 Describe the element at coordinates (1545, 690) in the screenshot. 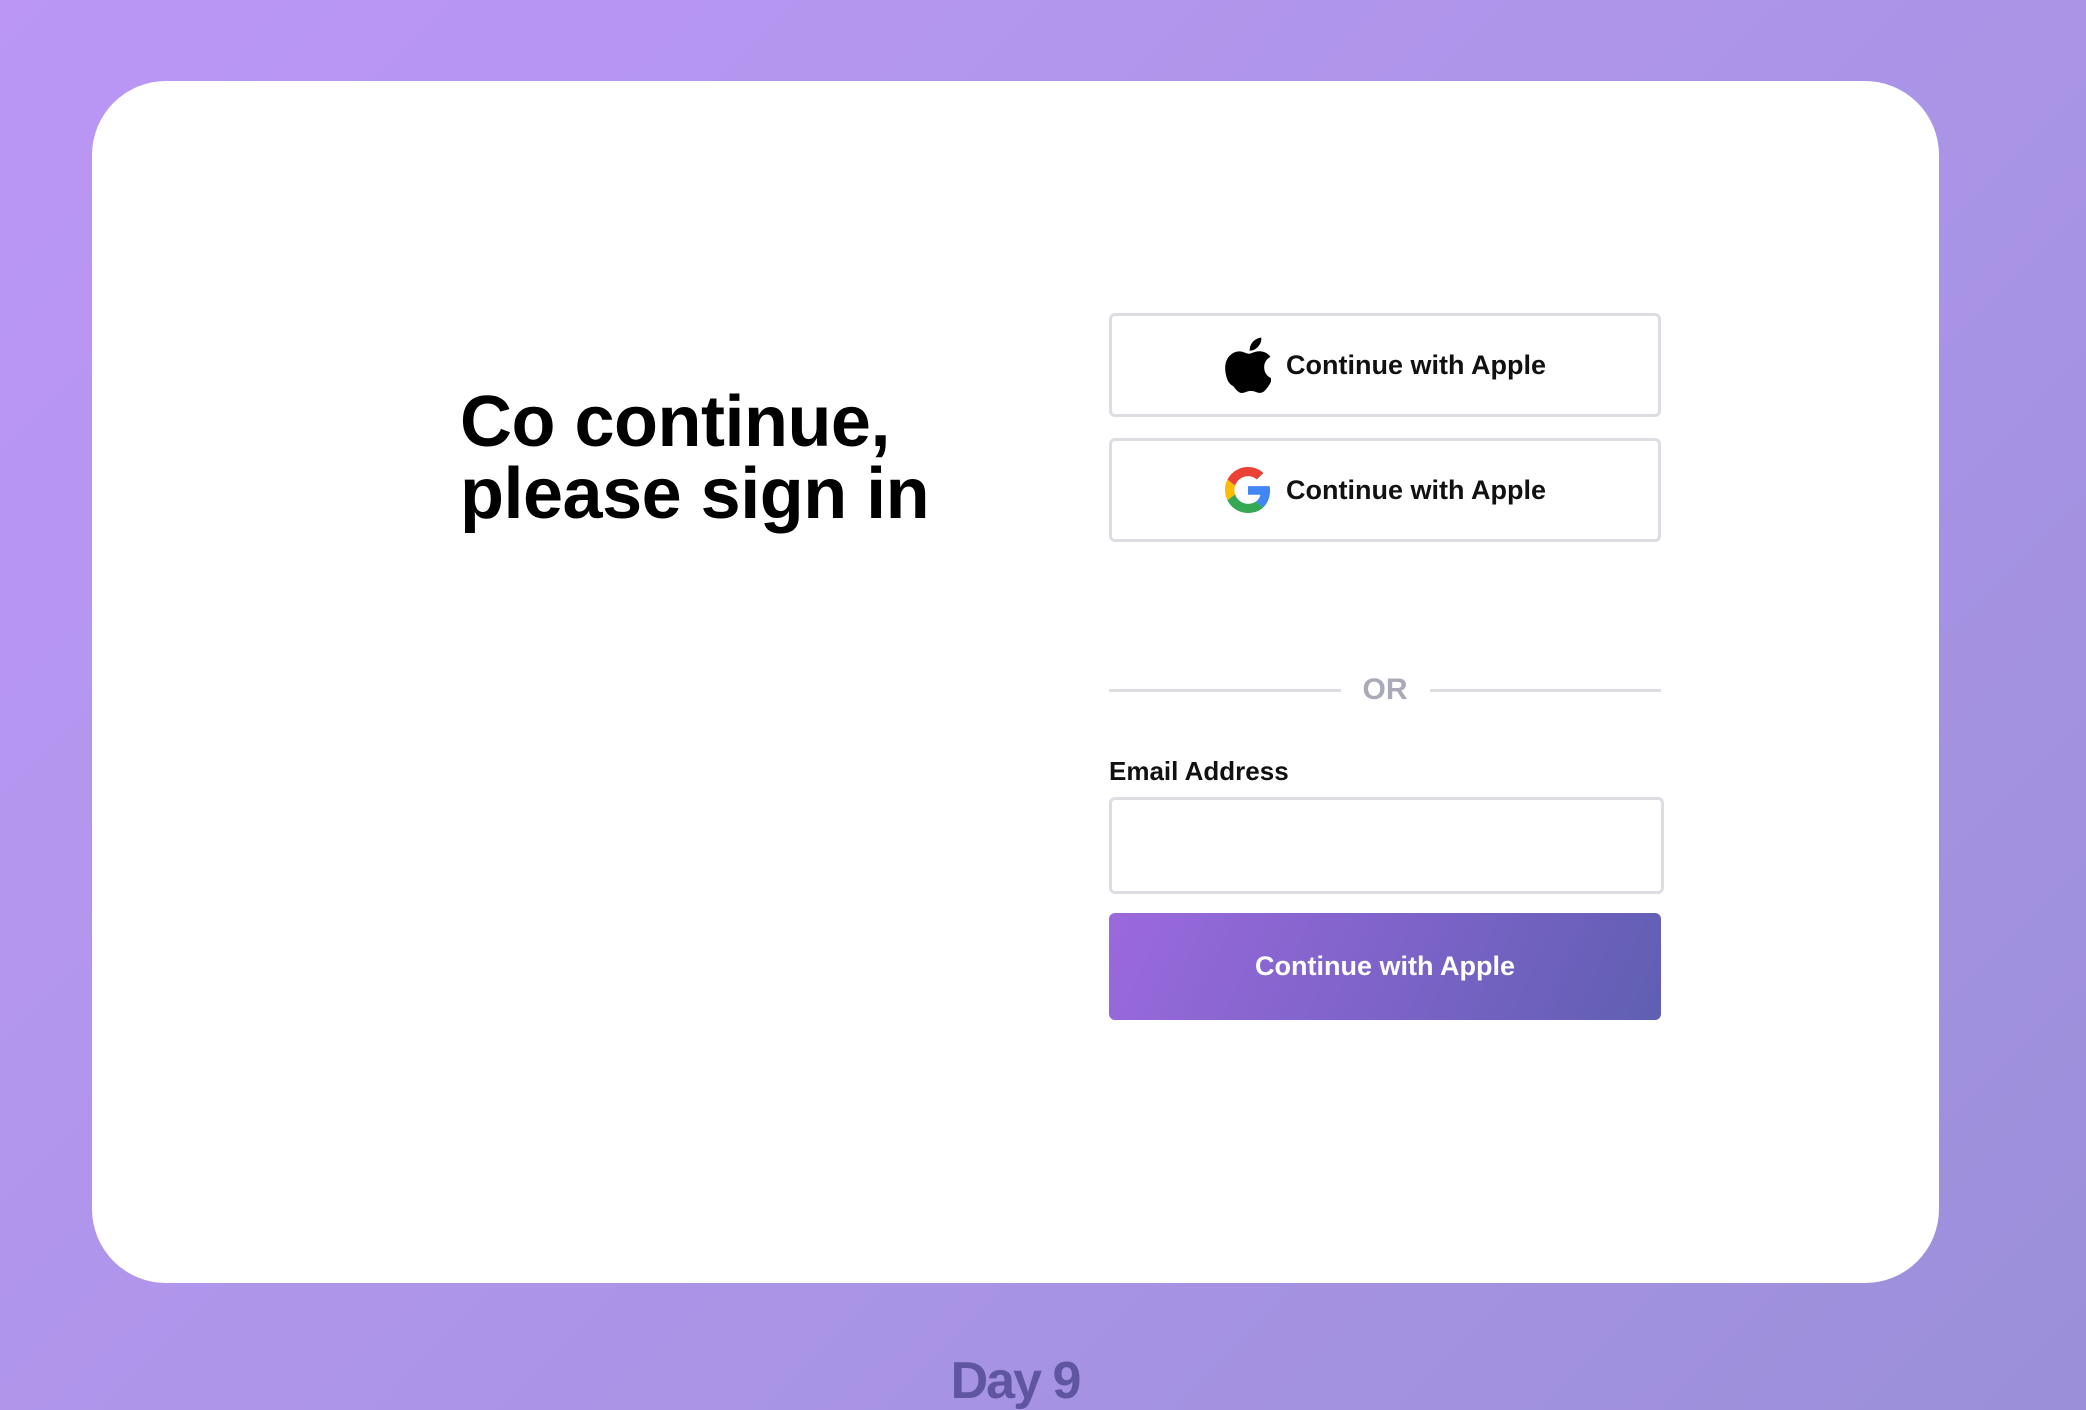

I see `divider-line-right` at that location.